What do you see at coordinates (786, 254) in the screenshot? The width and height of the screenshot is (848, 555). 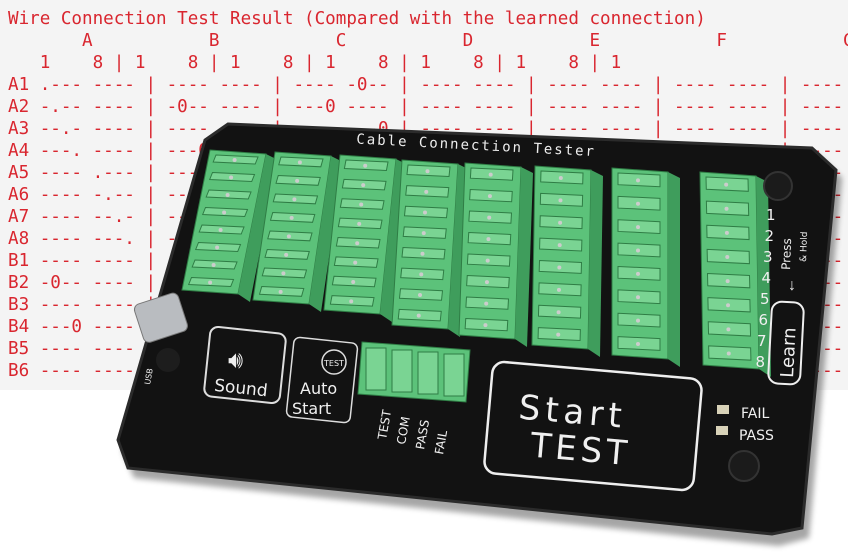 I see `press-hold-label: Press` at bounding box center [786, 254].